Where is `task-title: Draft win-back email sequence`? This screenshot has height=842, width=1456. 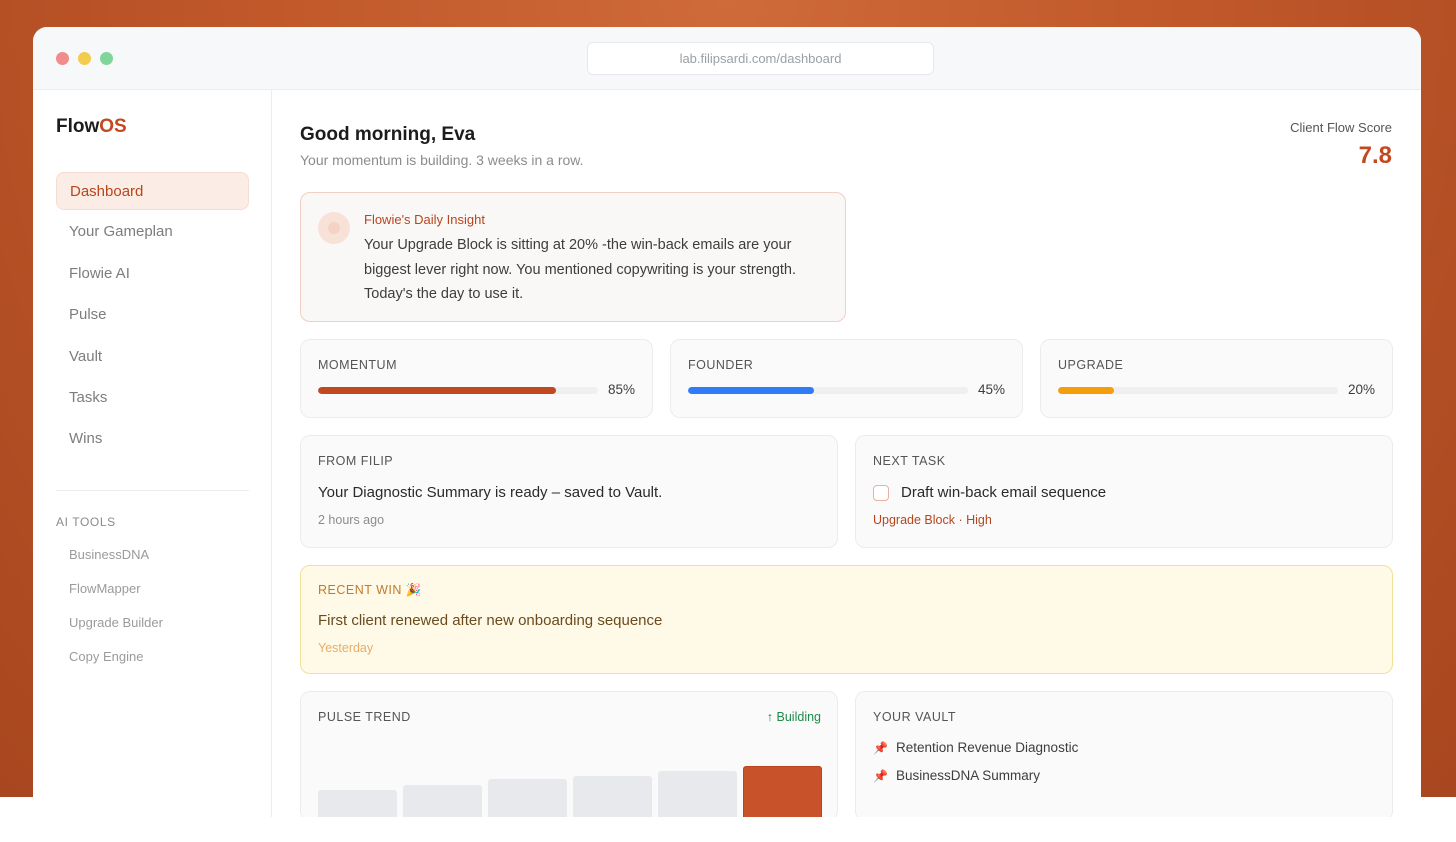
task-title: Draft win-back email sequence is located at coordinates (1003, 492).